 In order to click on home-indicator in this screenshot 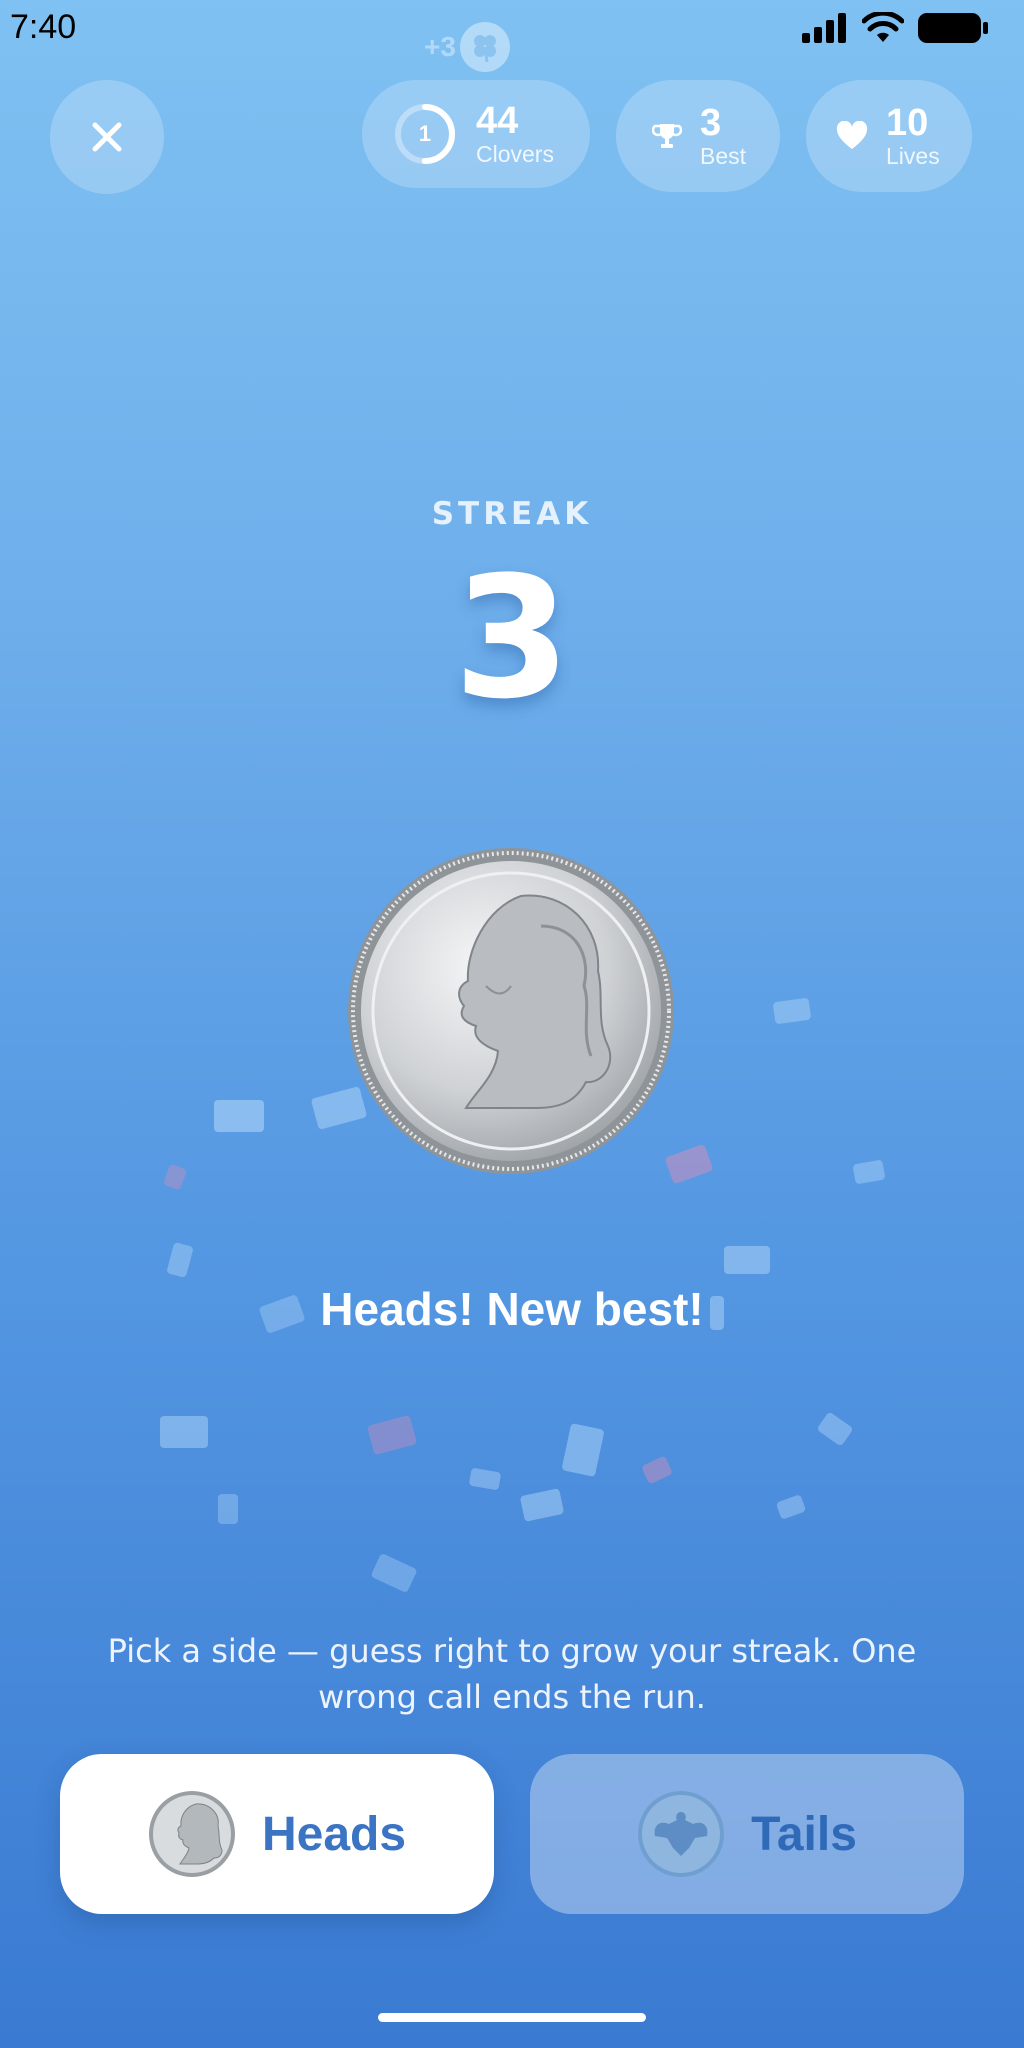, I will do `click(512, 2017)`.